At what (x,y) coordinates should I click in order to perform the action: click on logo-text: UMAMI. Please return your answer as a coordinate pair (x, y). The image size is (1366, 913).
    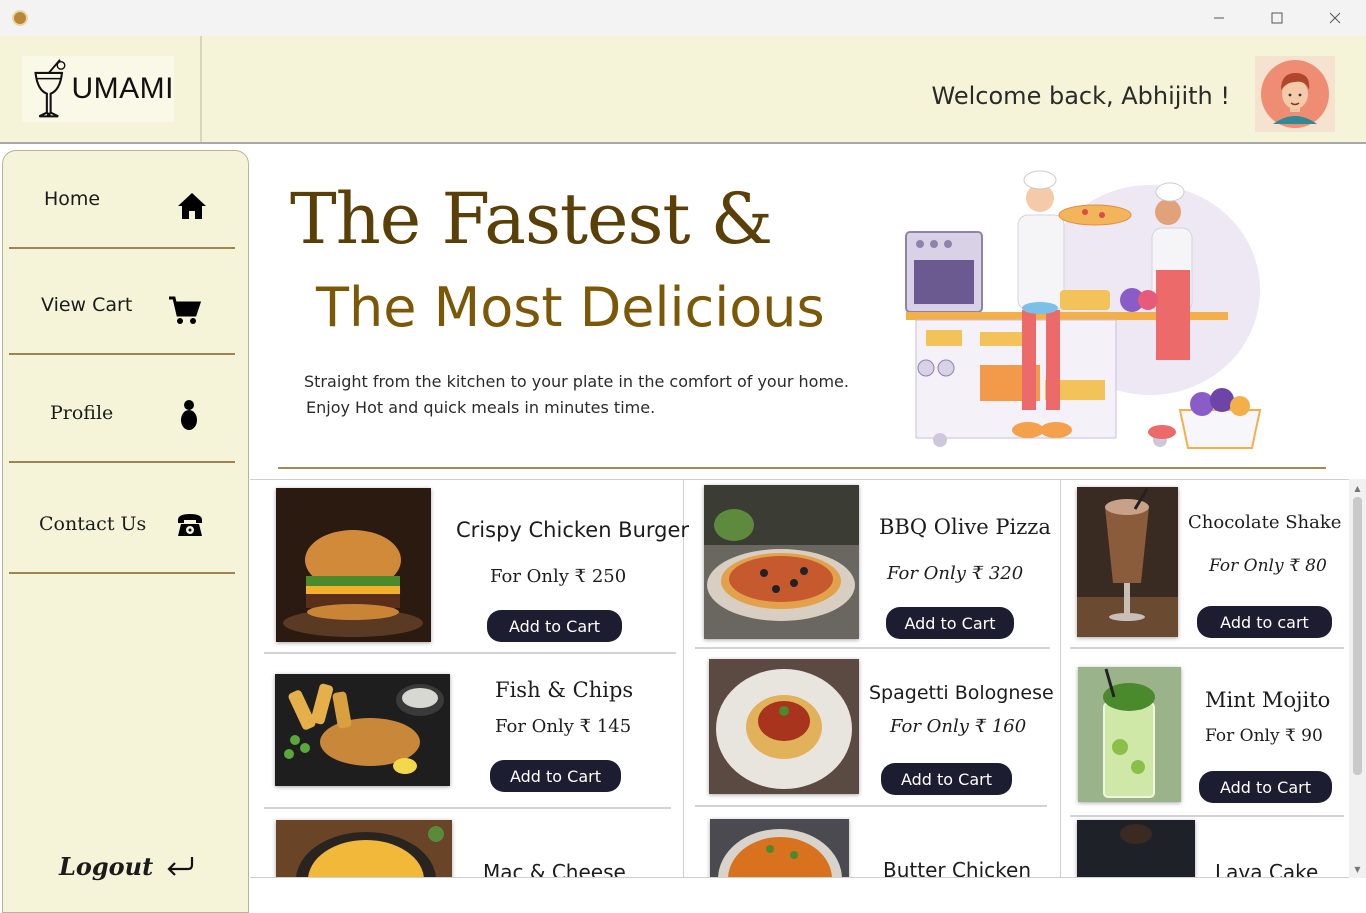
    Looking at the image, I should click on (122, 88).